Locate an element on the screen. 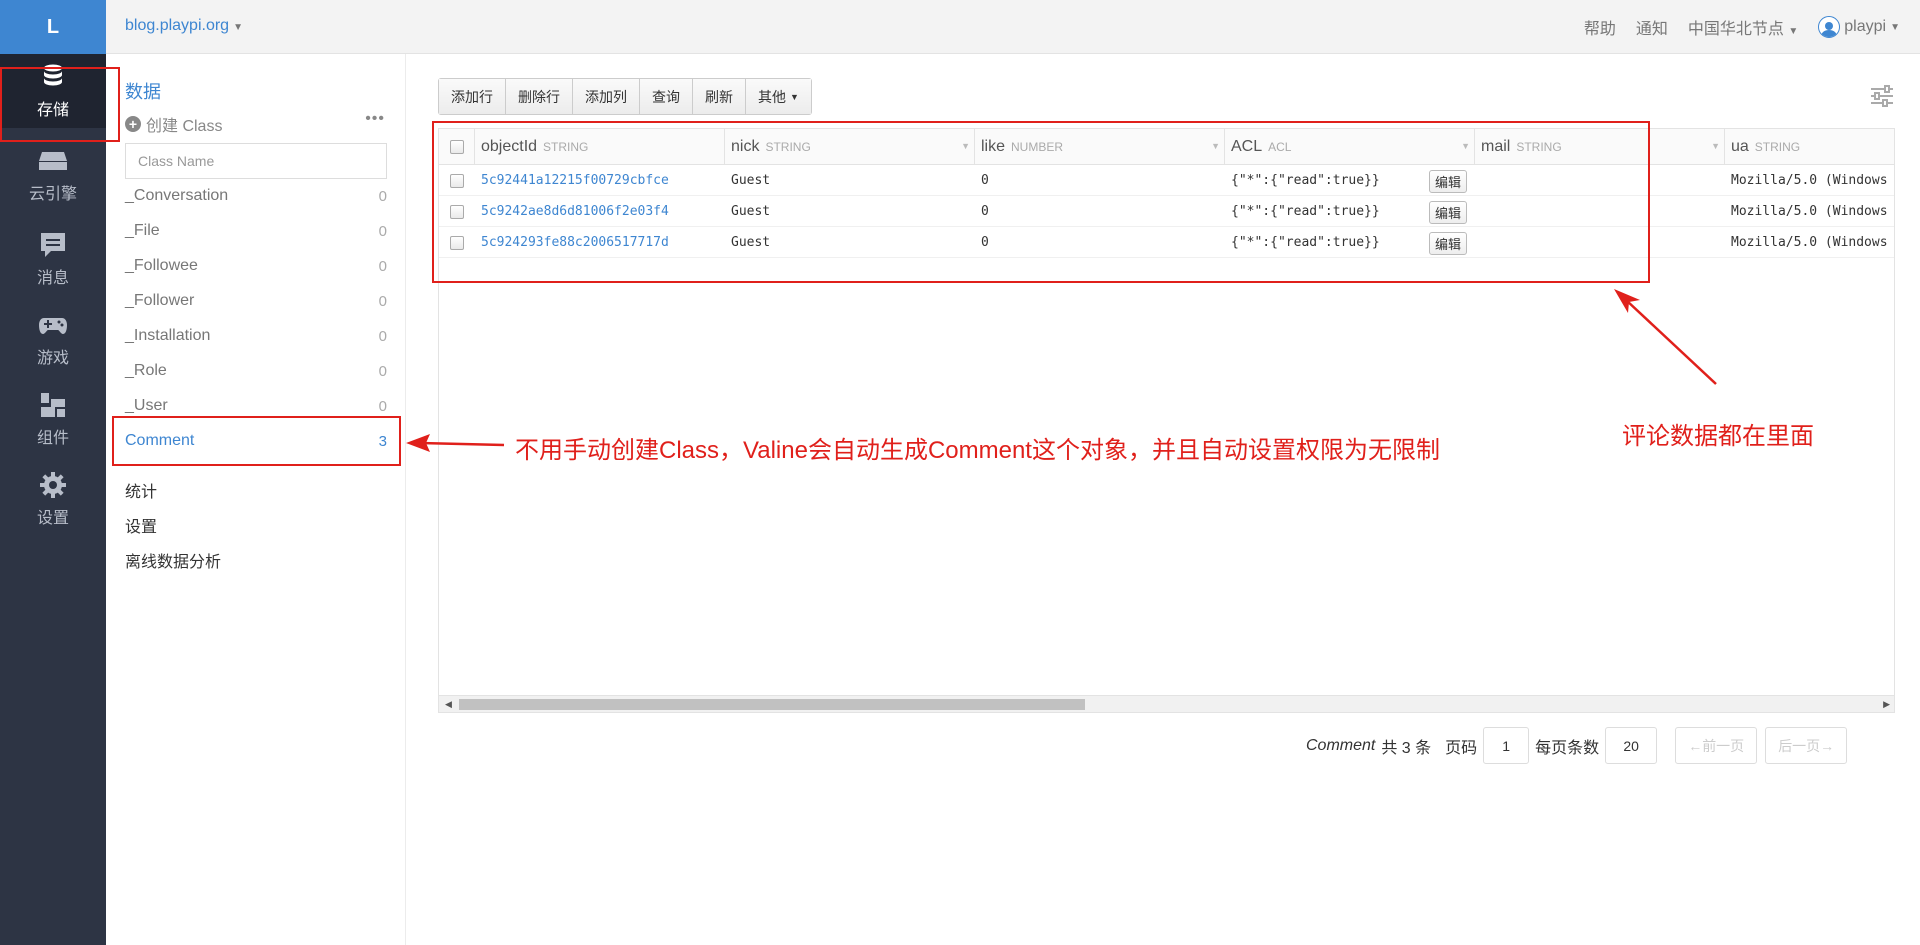 This screenshot has height=945, width=1920. annotation-arrows is located at coordinates (1061, 370).